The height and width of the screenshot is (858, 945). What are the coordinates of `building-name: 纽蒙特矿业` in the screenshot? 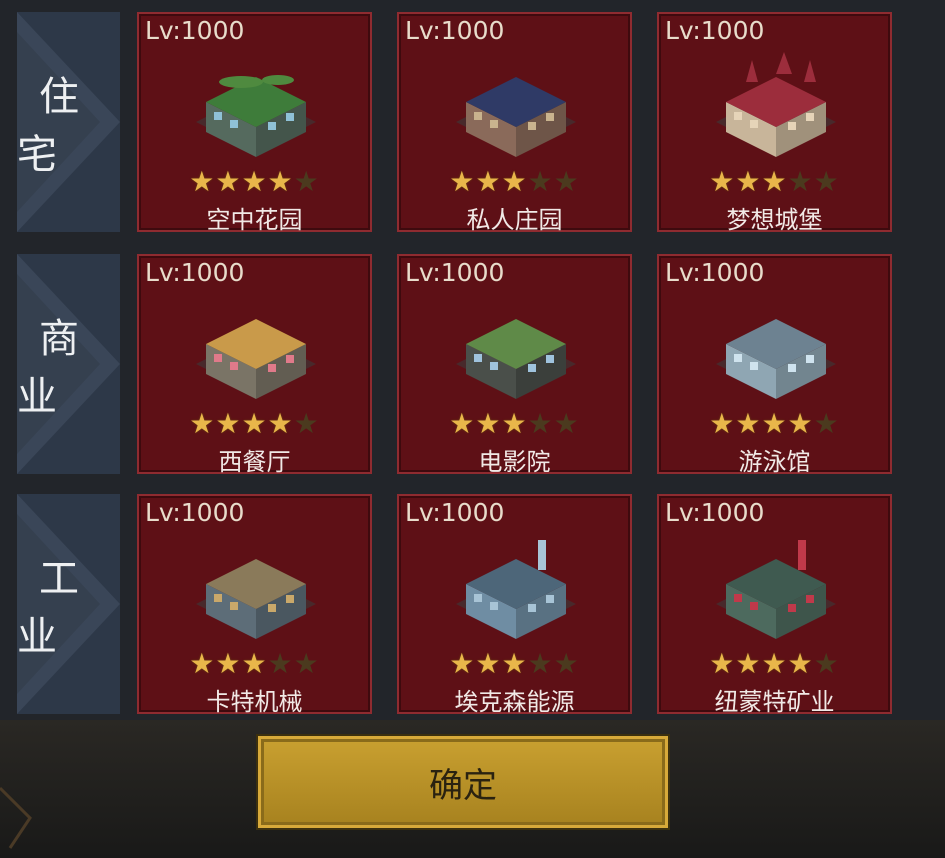 It's located at (774, 702).